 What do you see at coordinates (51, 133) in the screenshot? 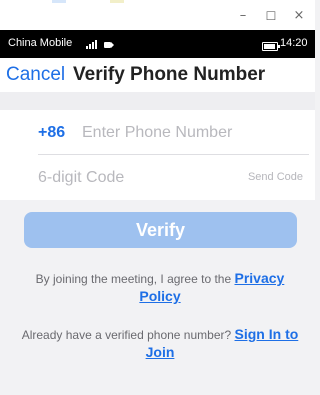
I see `country-code-selector: +86` at bounding box center [51, 133].